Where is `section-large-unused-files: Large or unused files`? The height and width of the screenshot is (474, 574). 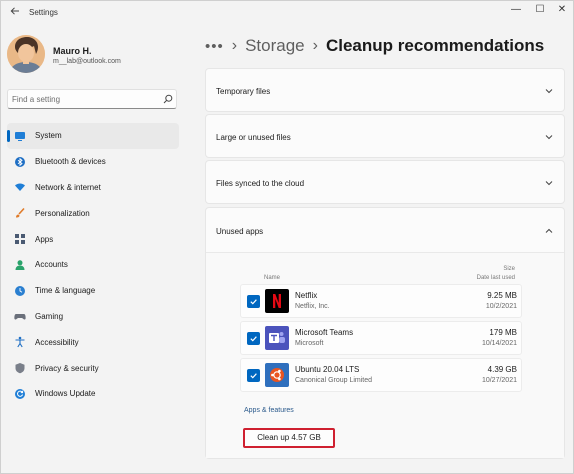
section-large-unused-files: Large or unused files is located at coordinates (385, 136).